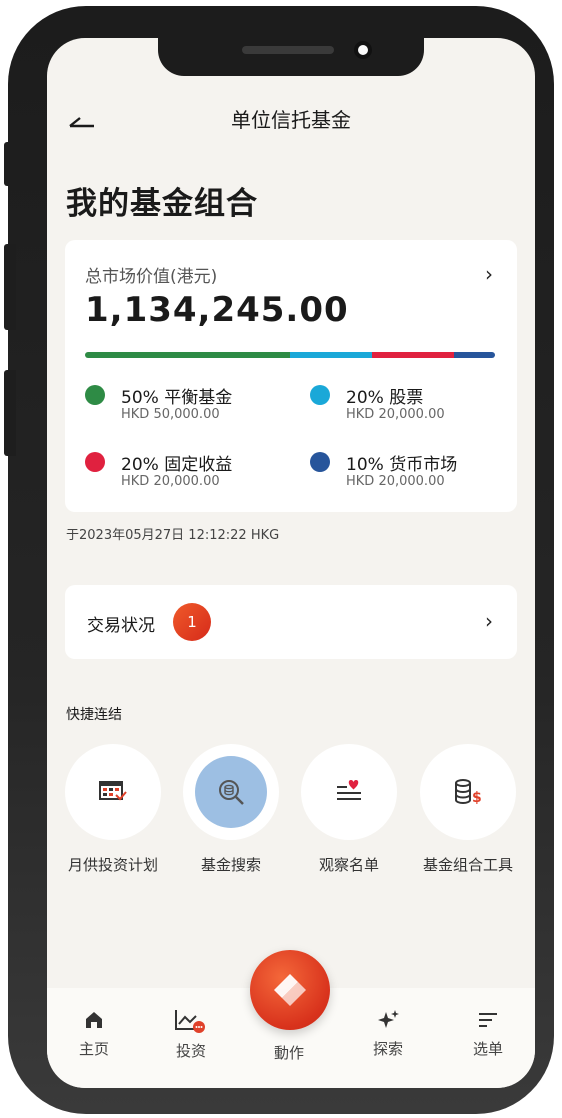  I want to click on mute-switch, so click(10, 164).